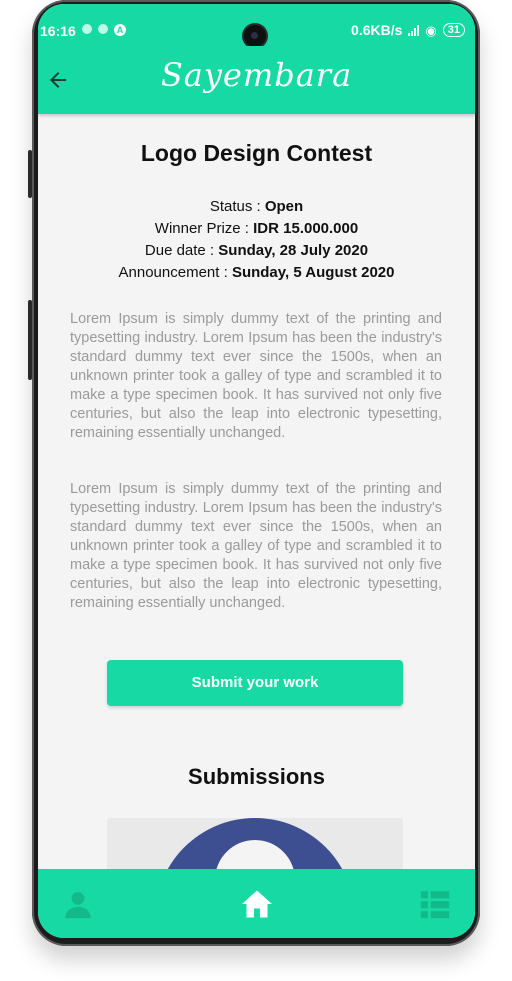  What do you see at coordinates (58, 31) in the screenshot?
I see `status-time: 16:16` at bounding box center [58, 31].